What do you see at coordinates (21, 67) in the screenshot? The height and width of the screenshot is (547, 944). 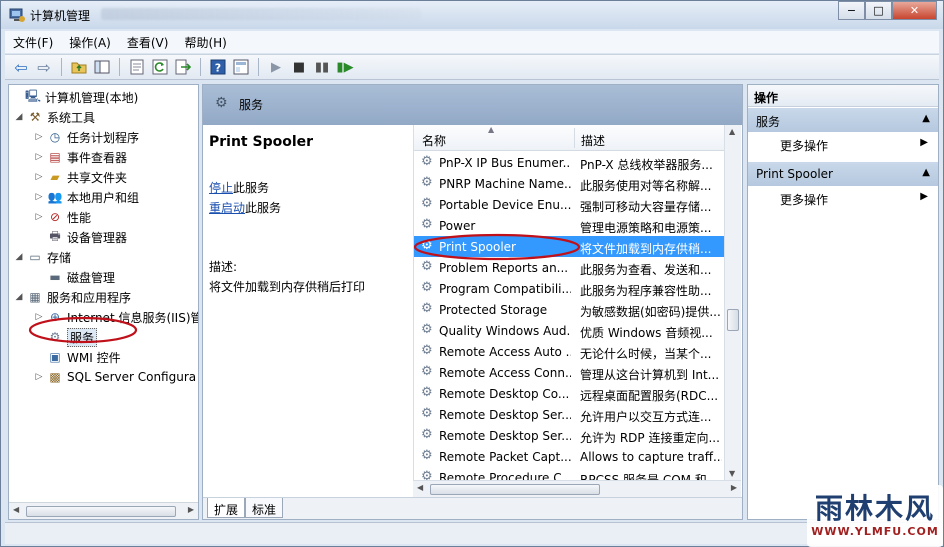 I see `back-arrow-icon: ⇦` at bounding box center [21, 67].